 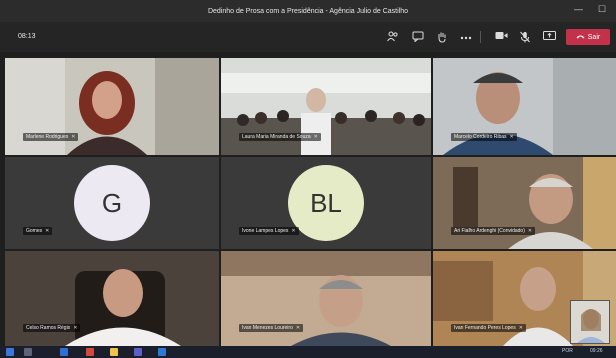 I want to click on participant-name-tag: Ivan Fernando Peres Lopes ✕, so click(x=488, y=328).